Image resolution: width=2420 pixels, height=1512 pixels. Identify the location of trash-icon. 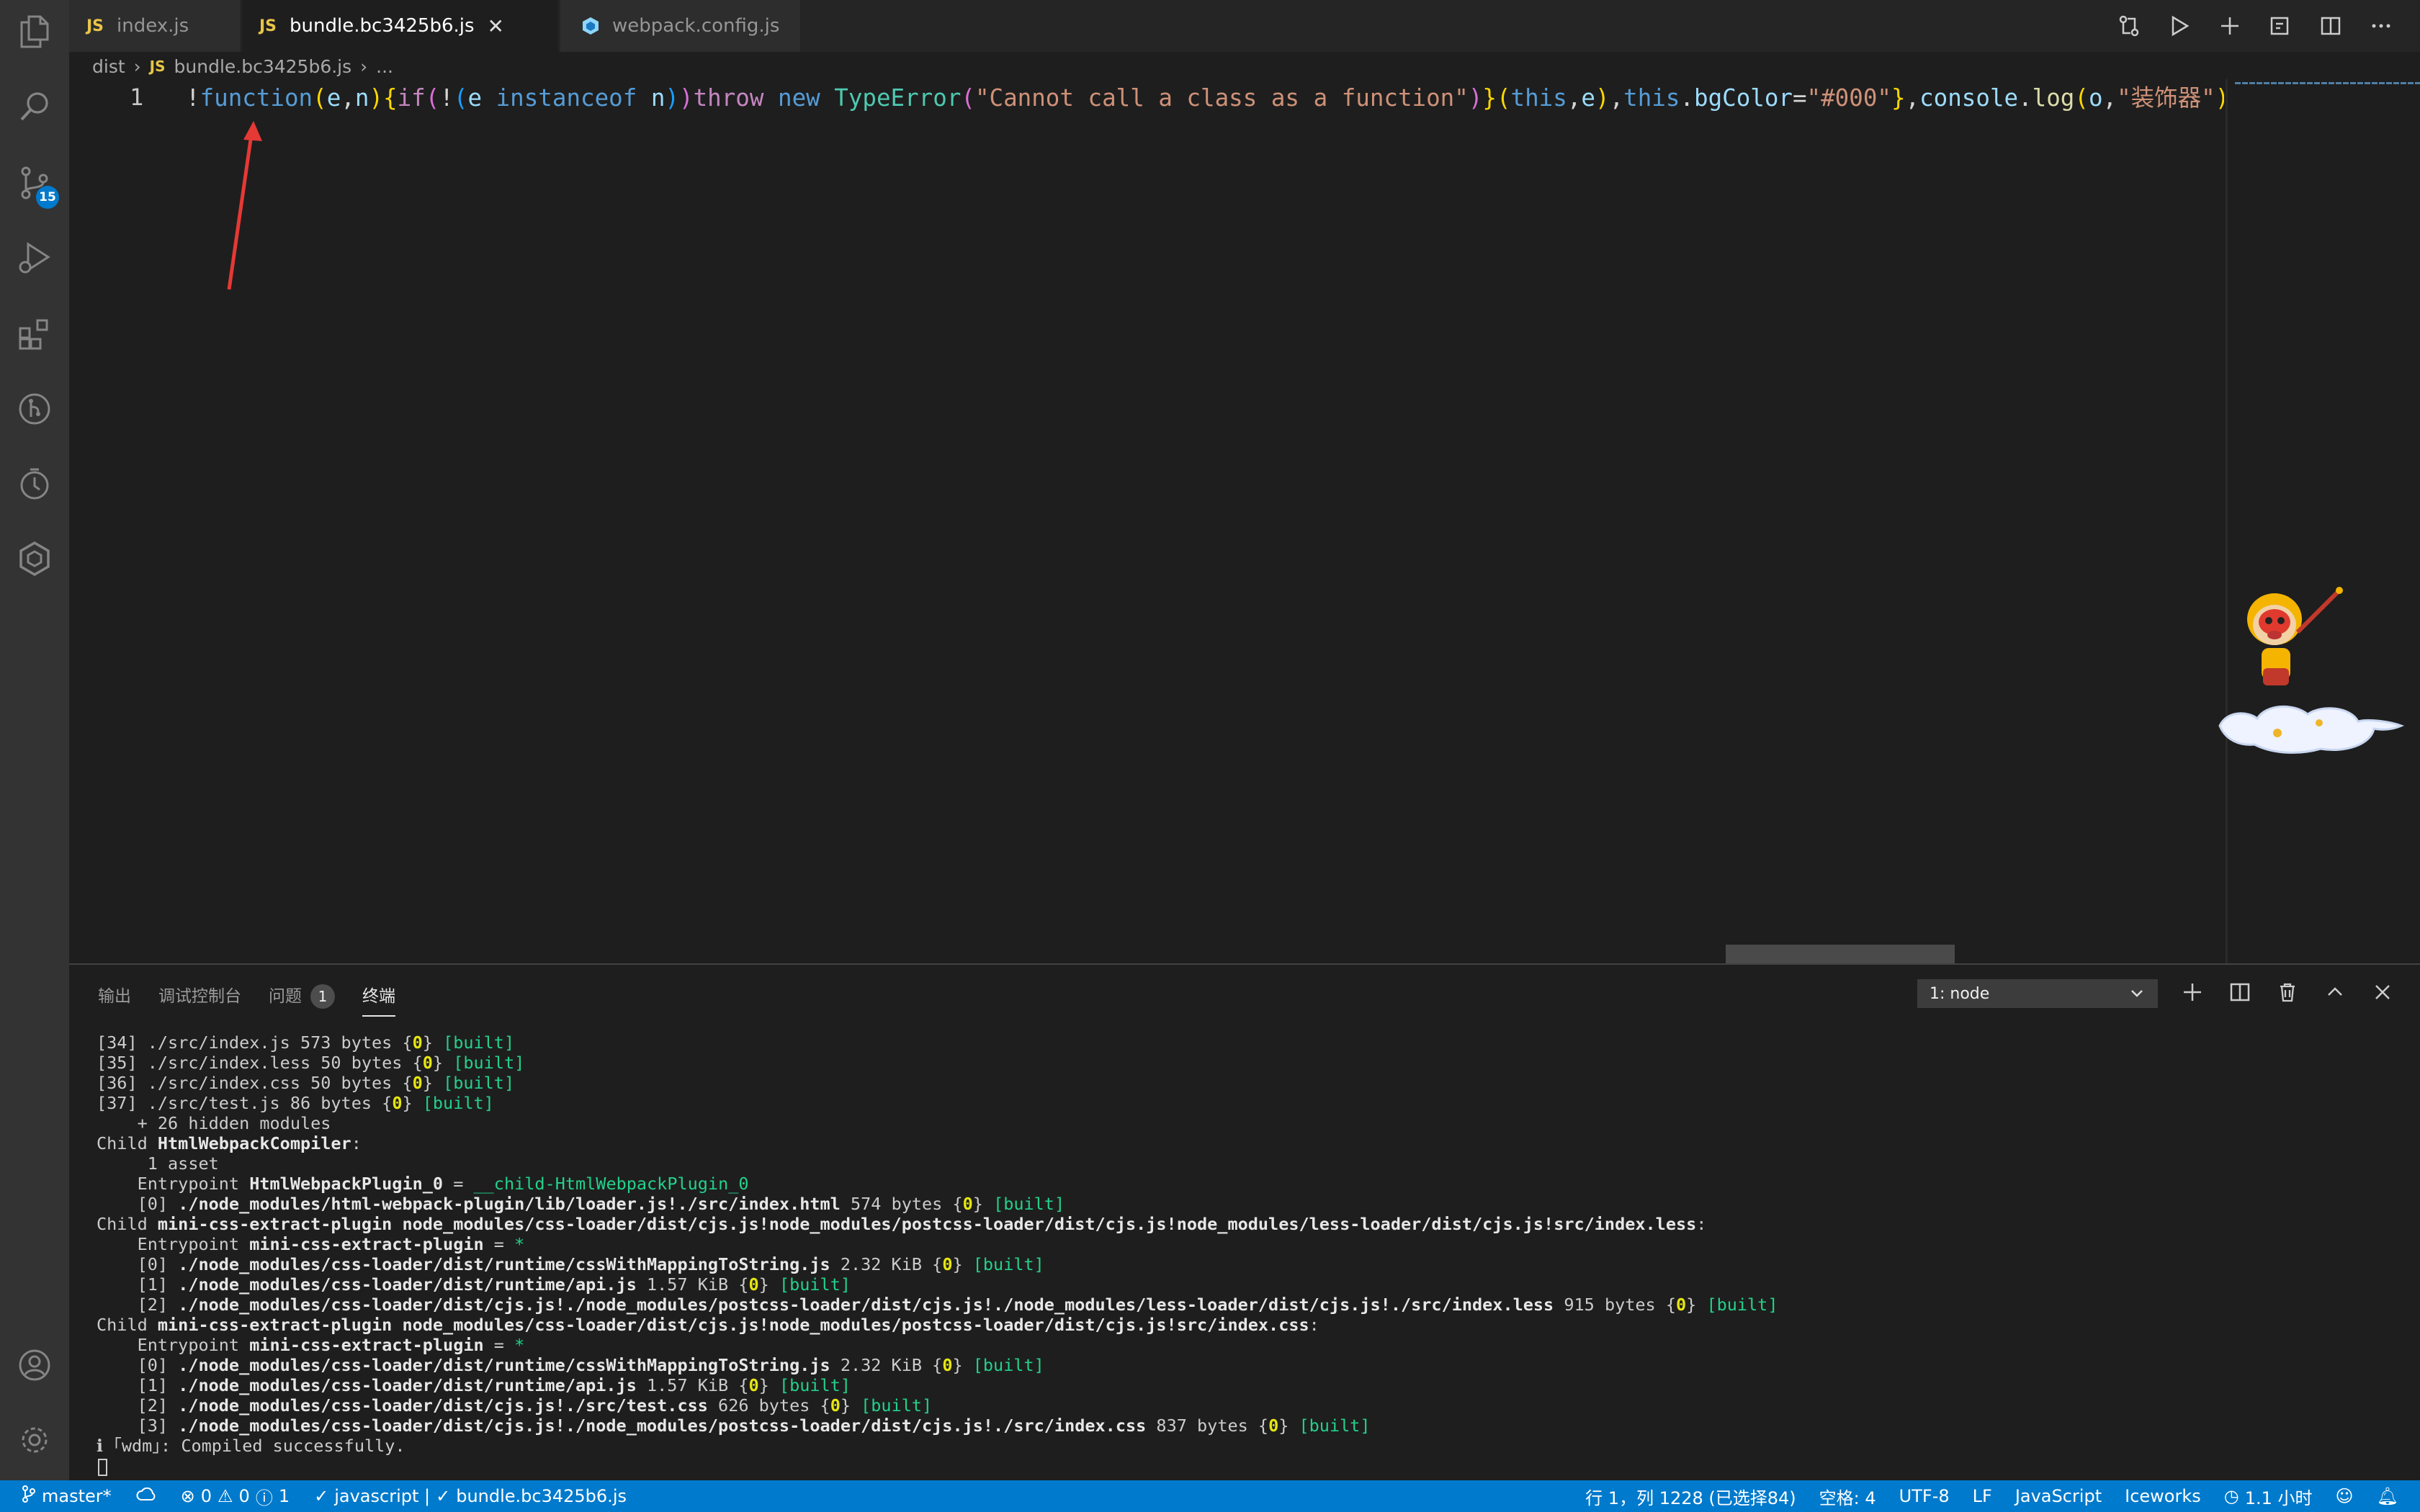
(2287, 992).